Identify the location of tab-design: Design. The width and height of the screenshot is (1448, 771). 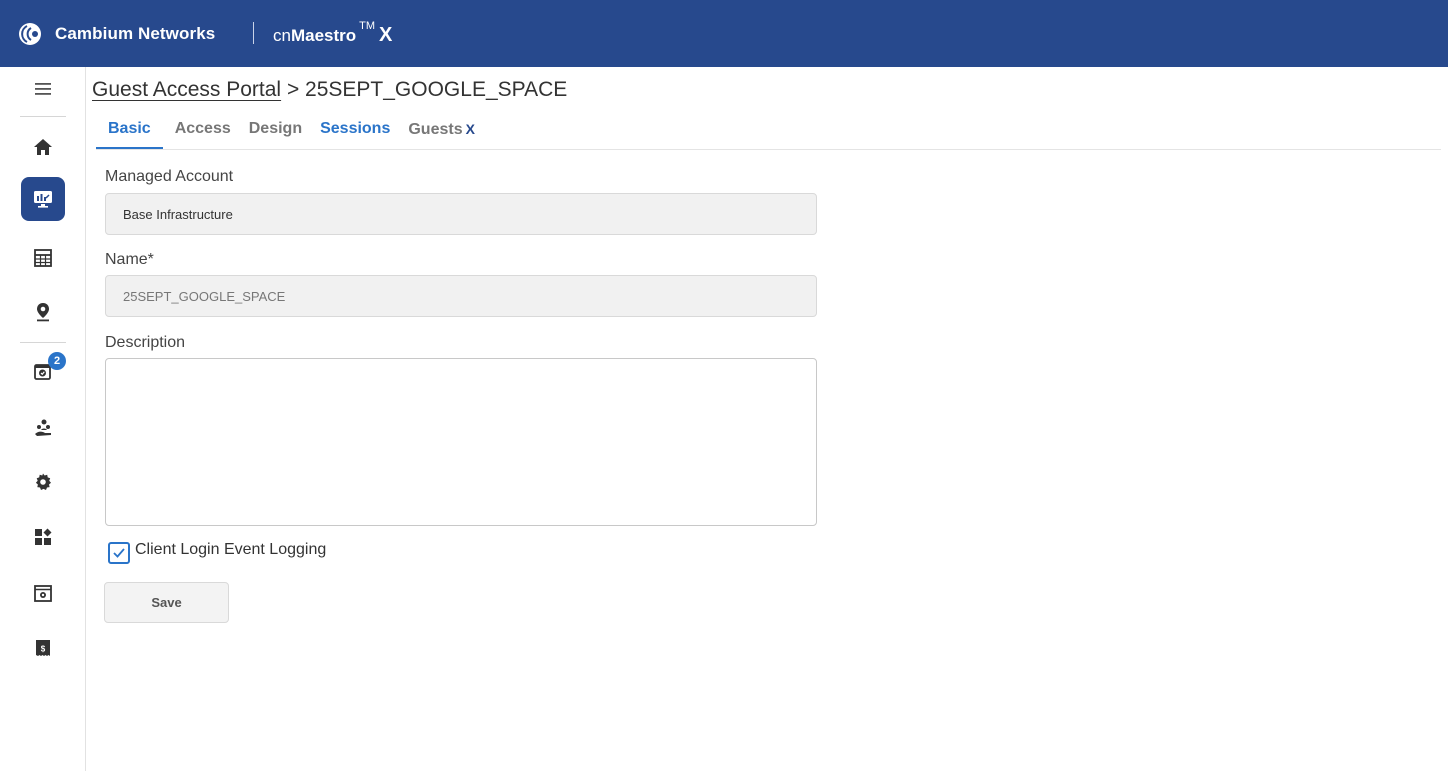
(272, 134).